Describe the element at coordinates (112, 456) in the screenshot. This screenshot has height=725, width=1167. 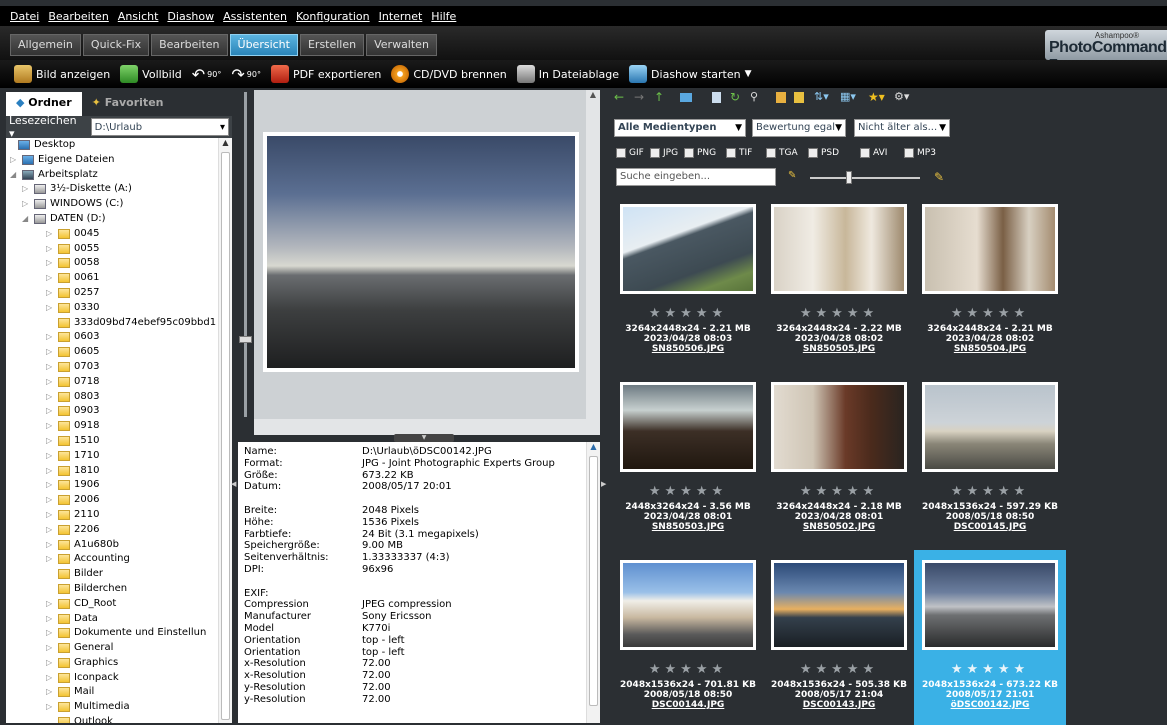
I see `tree-node: ▷ 1710` at that location.